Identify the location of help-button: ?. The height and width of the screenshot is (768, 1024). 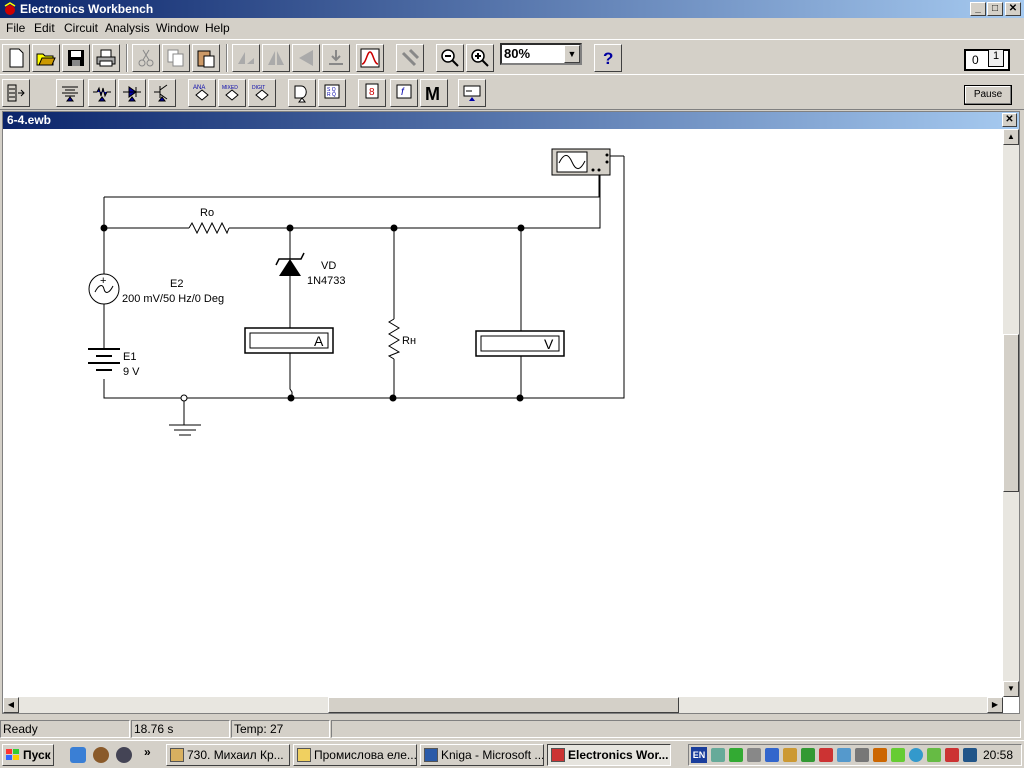
(608, 58).